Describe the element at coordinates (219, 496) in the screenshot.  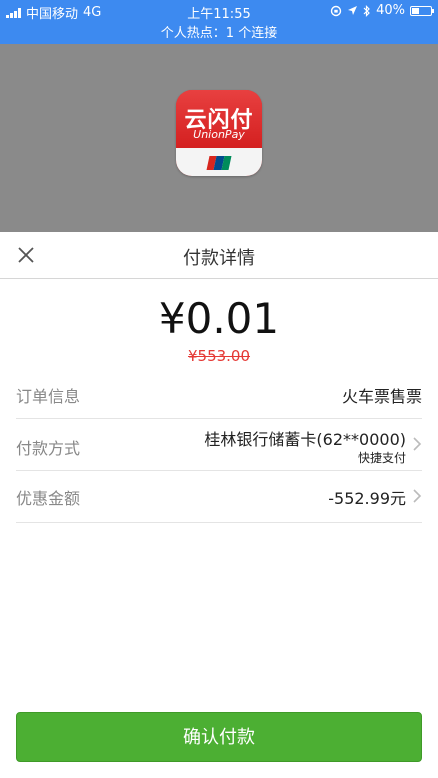
I see `discount-row: 优惠金额 -552.99元` at that location.